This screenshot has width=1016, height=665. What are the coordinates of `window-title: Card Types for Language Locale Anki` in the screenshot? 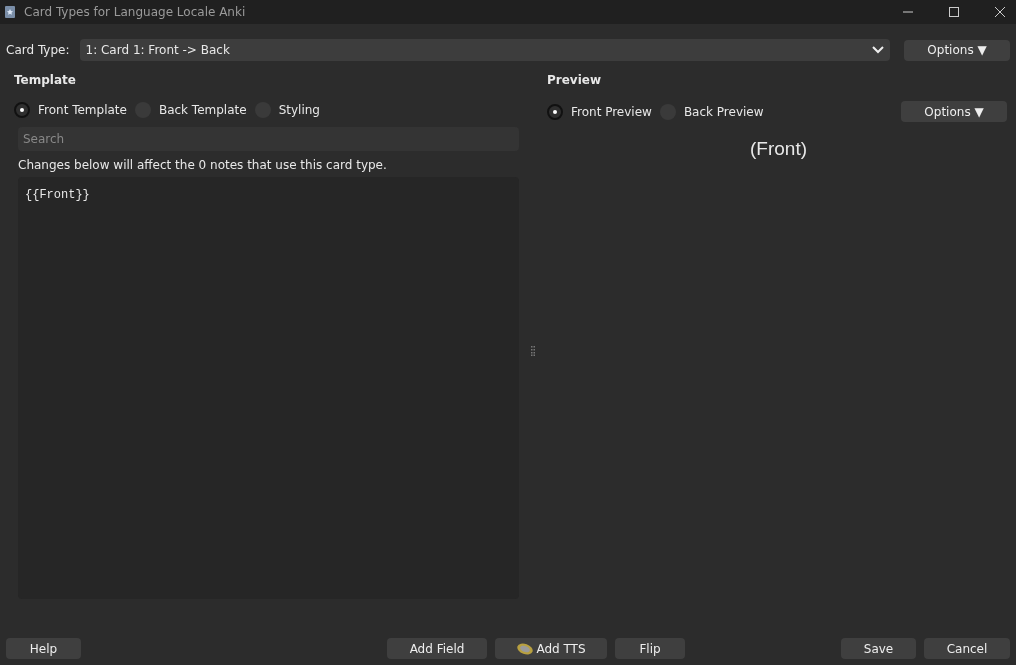 It's located at (135, 12).